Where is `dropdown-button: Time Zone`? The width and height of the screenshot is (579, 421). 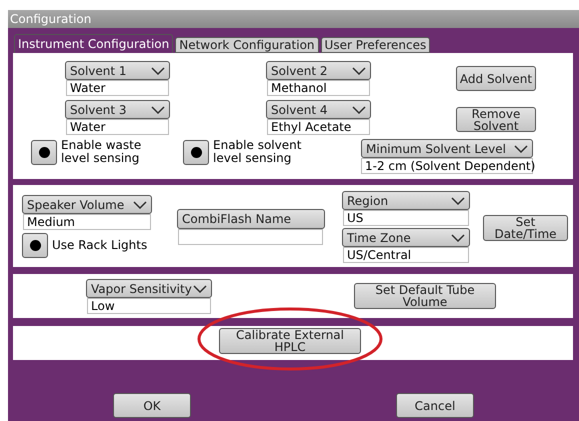
dropdown-button: Time Zone is located at coordinates (406, 237).